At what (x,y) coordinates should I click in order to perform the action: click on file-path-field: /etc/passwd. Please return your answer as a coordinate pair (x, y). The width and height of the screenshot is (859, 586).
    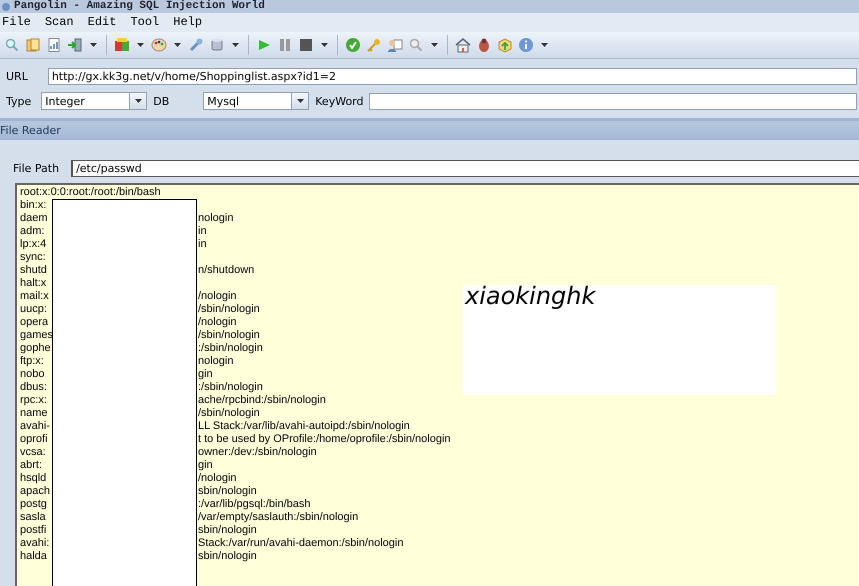
    Looking at the image, I should click on (465, 168).